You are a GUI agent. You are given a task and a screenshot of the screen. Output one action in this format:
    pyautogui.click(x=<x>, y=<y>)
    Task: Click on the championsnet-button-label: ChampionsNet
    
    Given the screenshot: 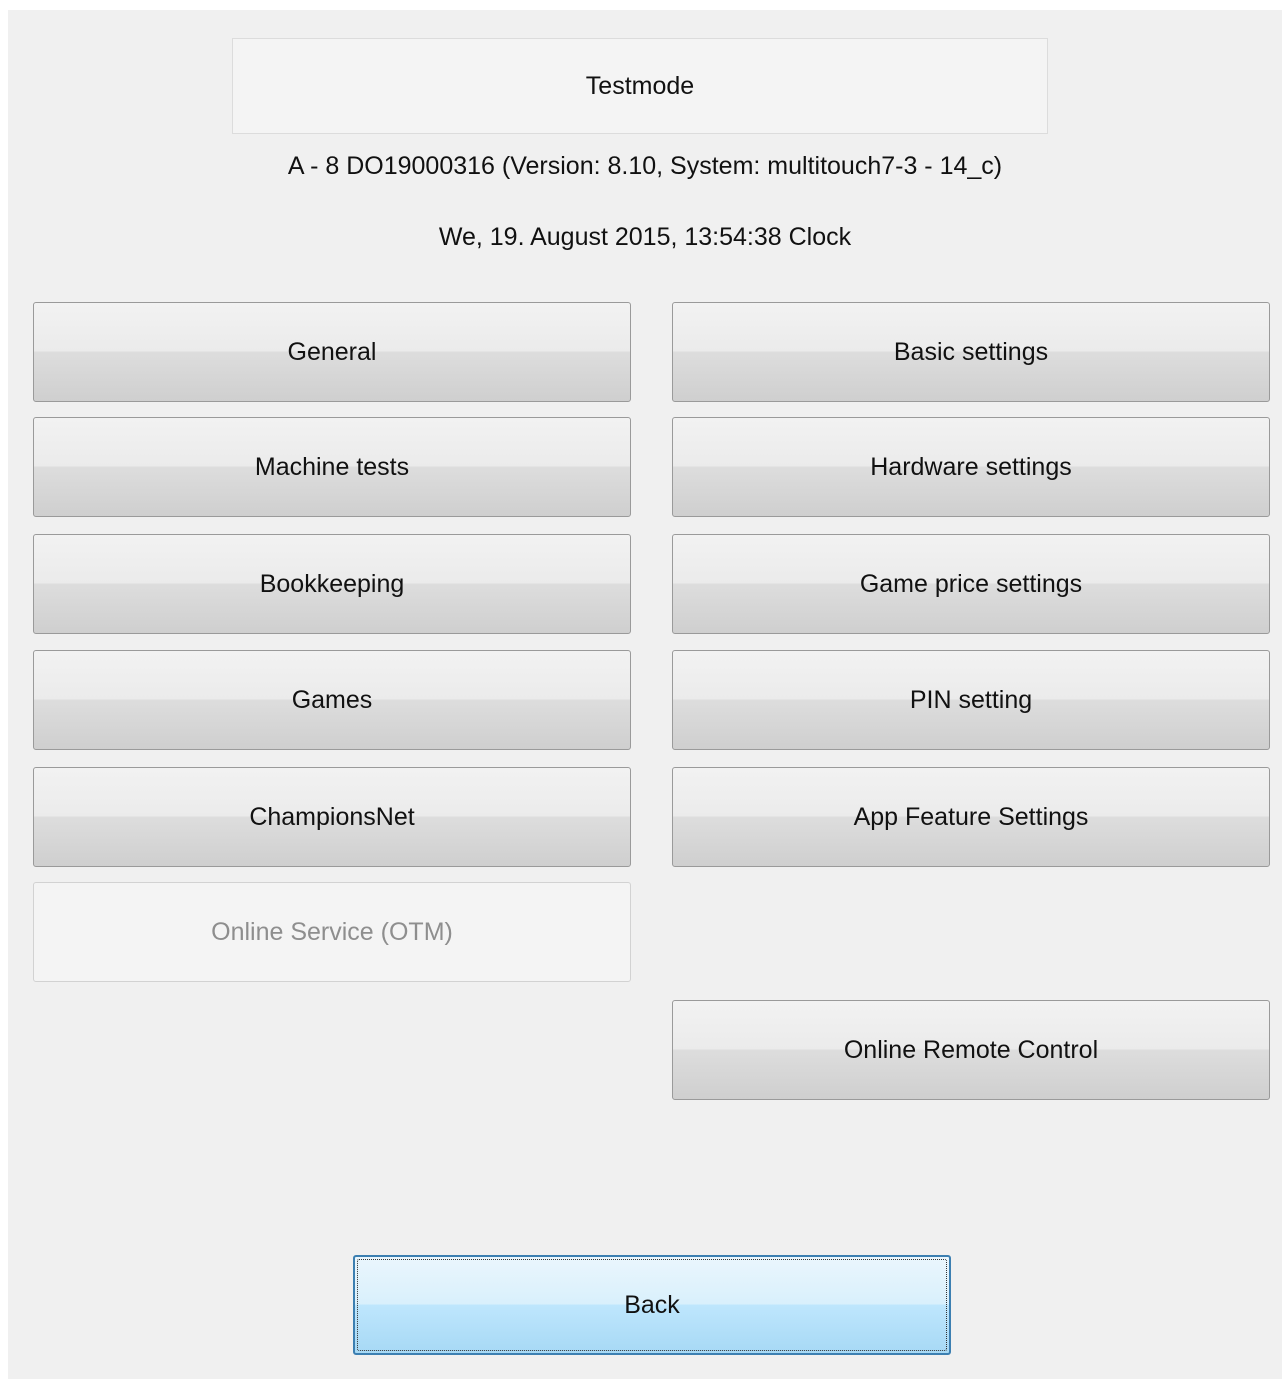 What is the action you would take?
    pyautogui.click(x=332, y=816)
    